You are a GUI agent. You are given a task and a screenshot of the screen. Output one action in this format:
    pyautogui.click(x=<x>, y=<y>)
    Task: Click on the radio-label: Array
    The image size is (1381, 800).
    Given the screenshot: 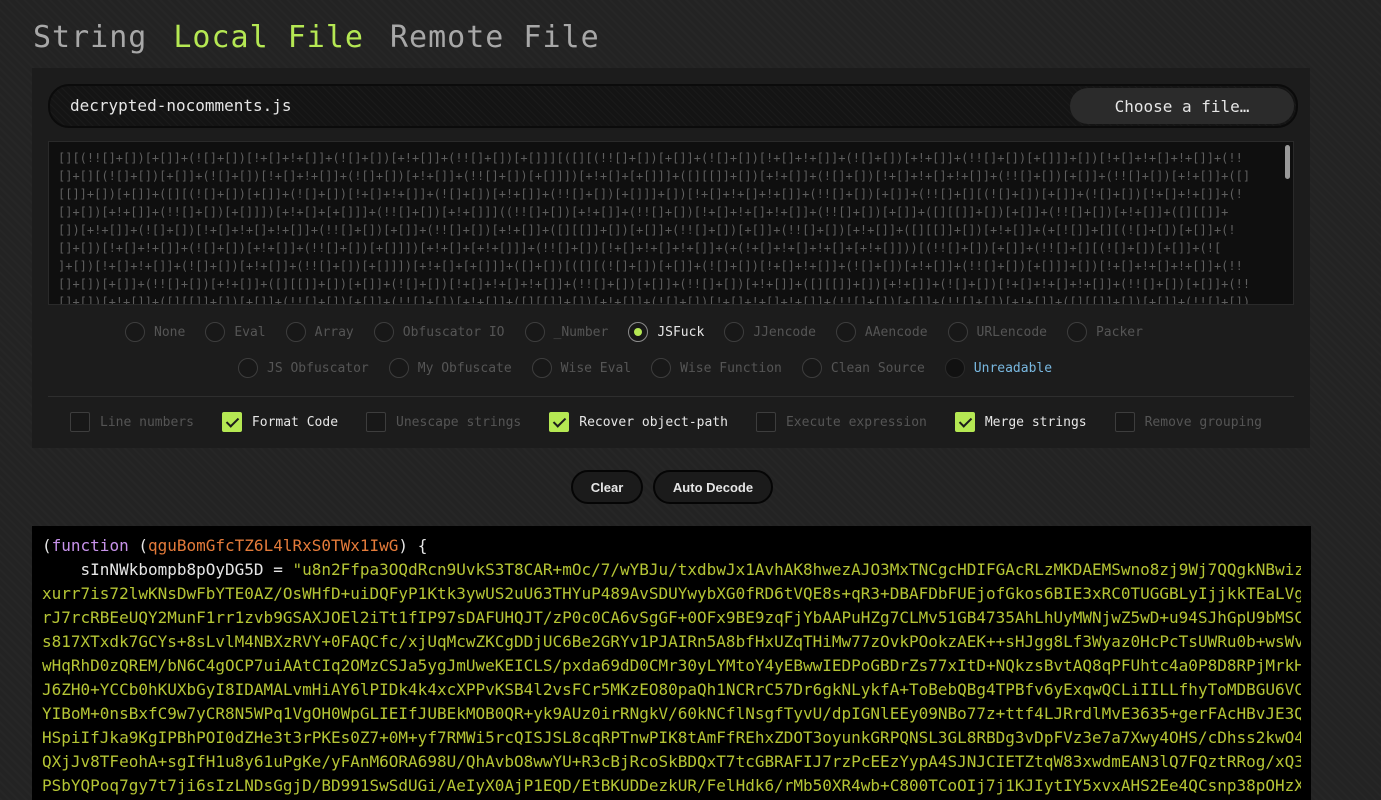 What is the action you would take?
    pyautogui.click(x=334, y=332)
    